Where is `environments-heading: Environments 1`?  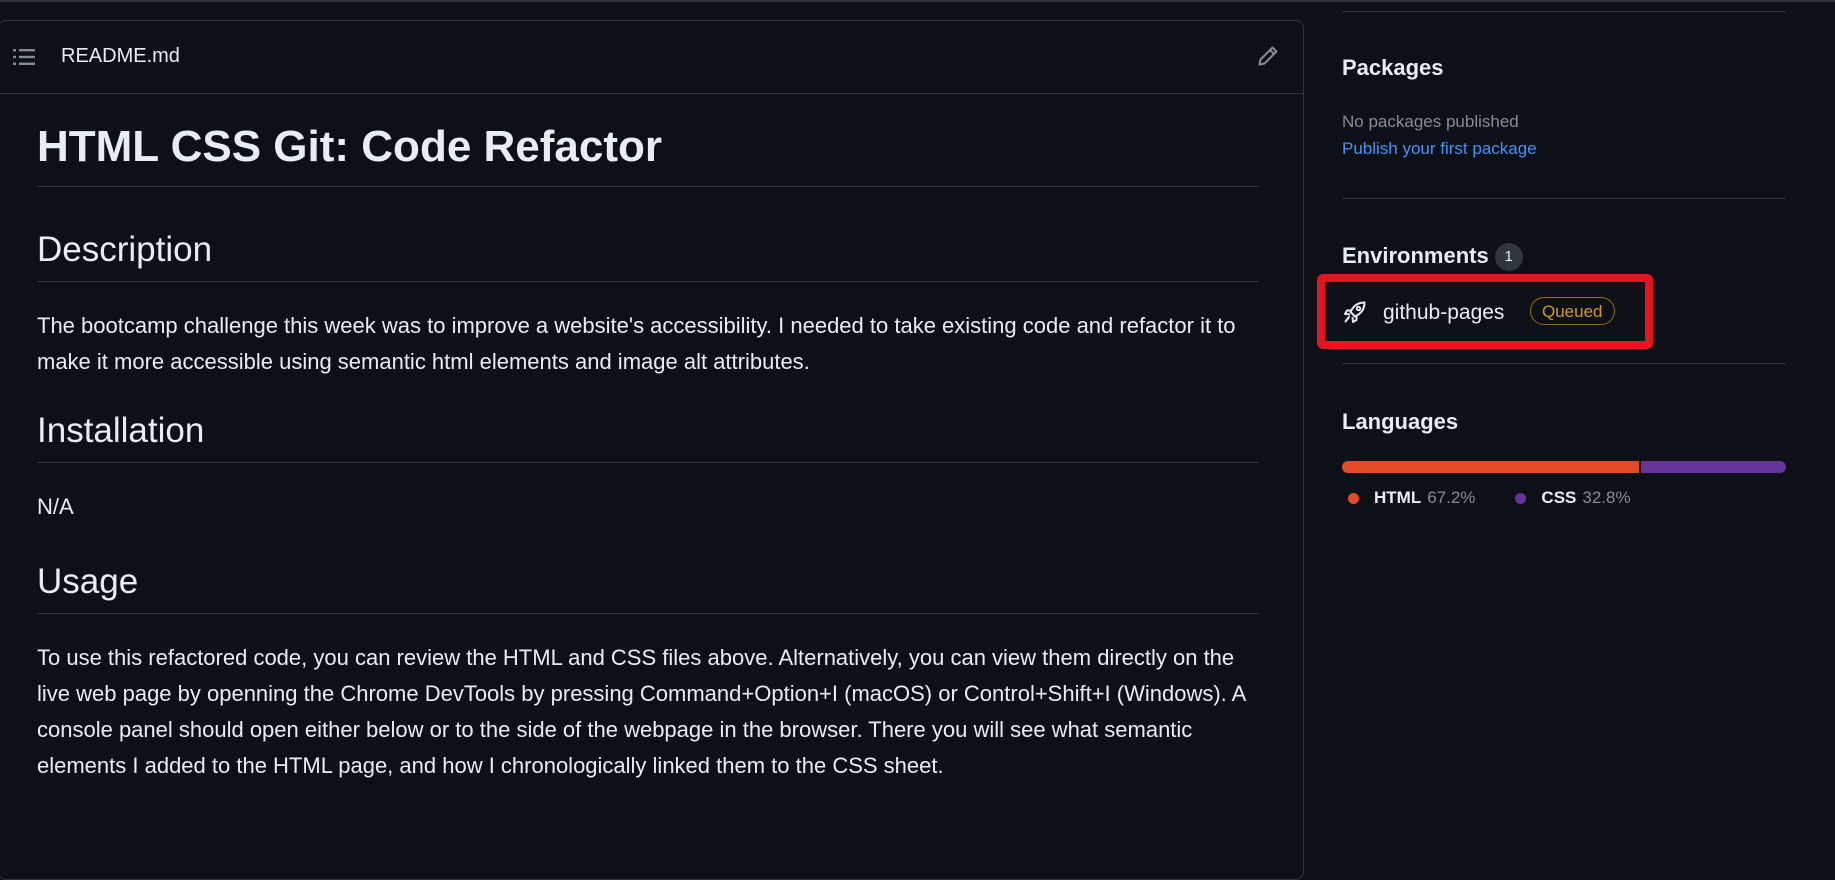 environments-heading: Environments 1 is located at coordinates (1432, 257).